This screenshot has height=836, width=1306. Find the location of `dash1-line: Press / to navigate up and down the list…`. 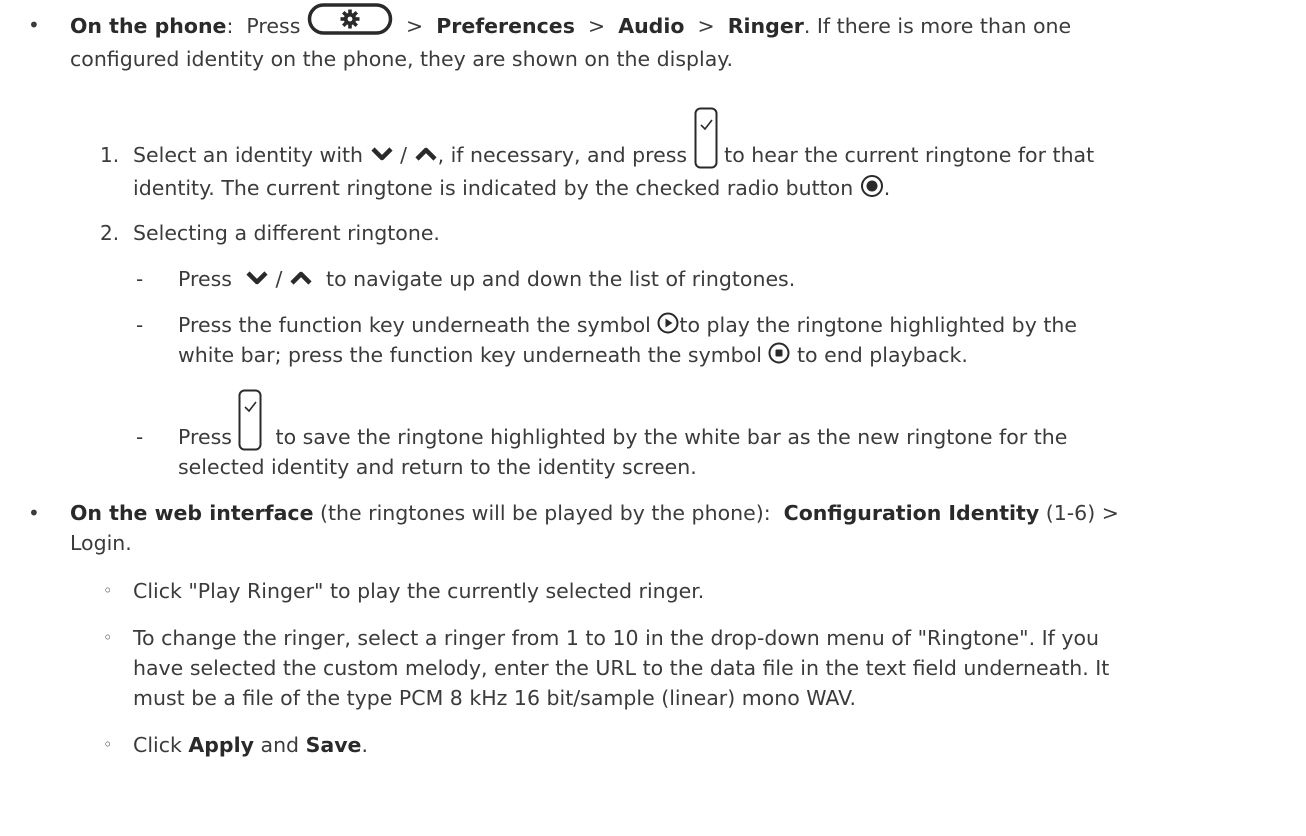

dash1-line: Press / to navigate up and down the list… is located at coordinates (487, 280).